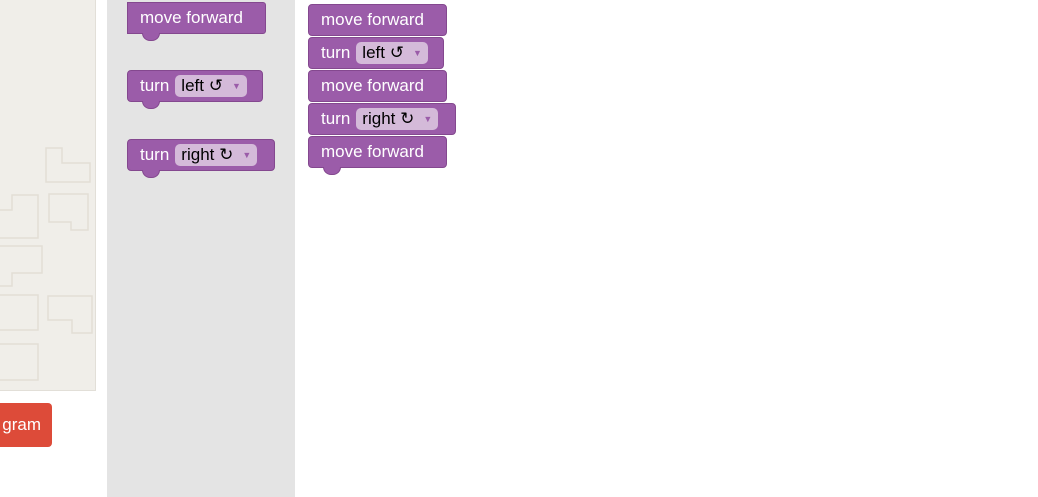 The height and width of the screenshot is (497, 1038). What do you see at coordinates (26, 425) in the screenshot?
I see `run-program-button: gram` at bounding box center [26, 425].